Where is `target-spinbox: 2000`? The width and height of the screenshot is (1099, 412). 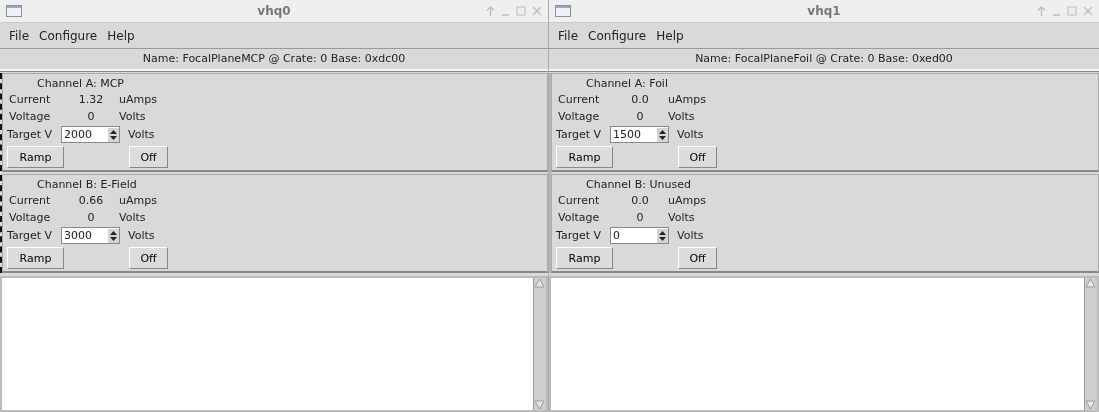
target-spinbox: 2000 is located at coordinates (90, 134).